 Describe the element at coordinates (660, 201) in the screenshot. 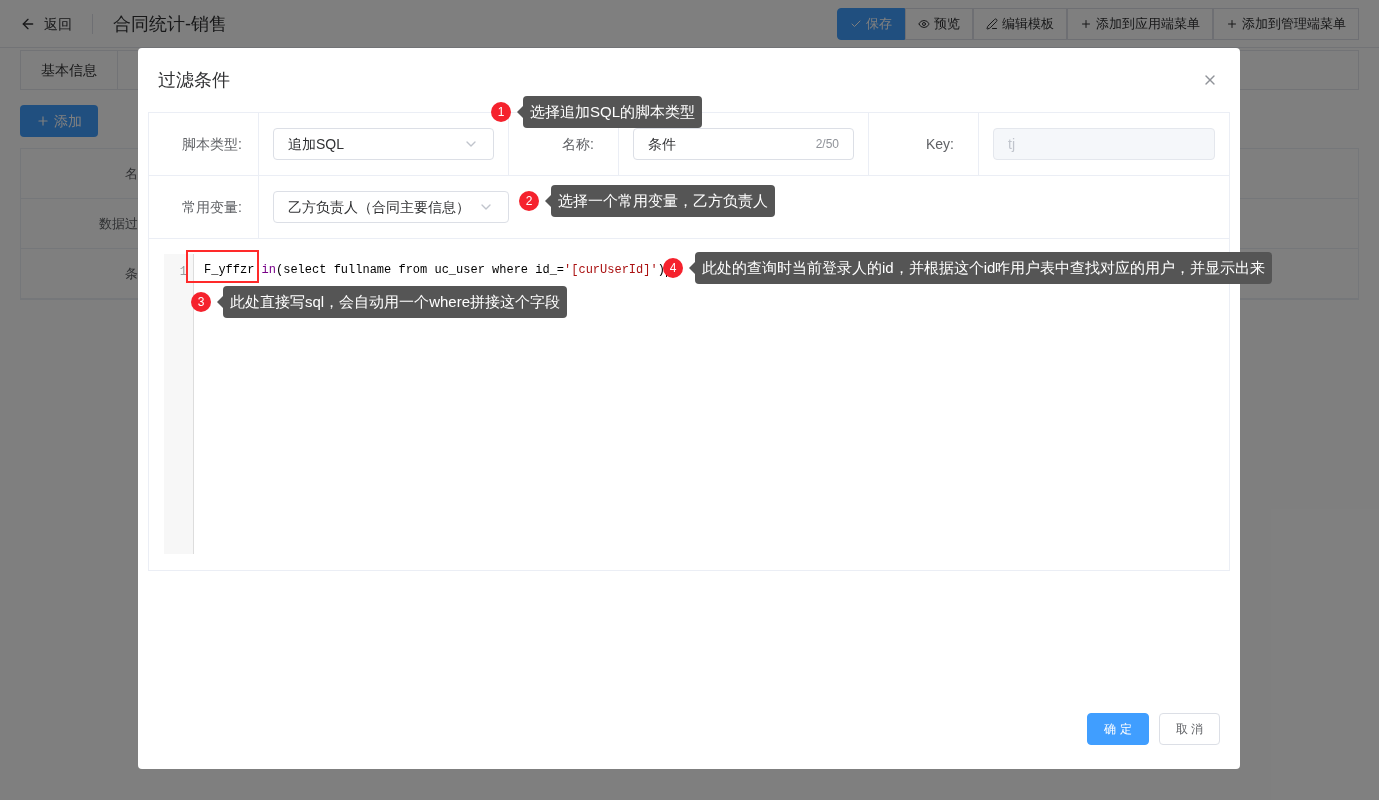

I see `annotation-tooltip: 选择一个常用变量，乙方负责人` at that location.